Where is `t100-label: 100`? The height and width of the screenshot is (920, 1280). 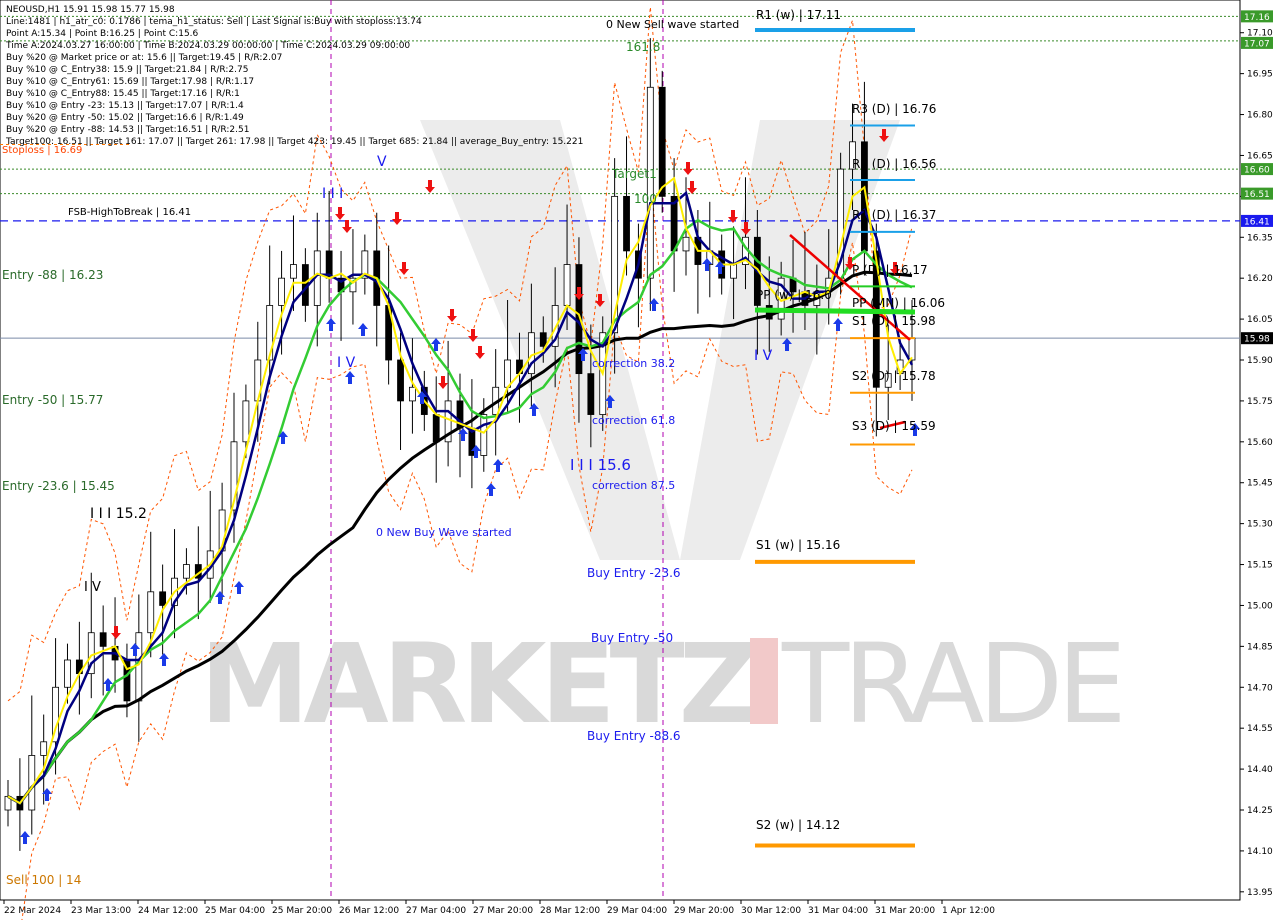
t100-label: 100 is located at coordinates (645, 199).